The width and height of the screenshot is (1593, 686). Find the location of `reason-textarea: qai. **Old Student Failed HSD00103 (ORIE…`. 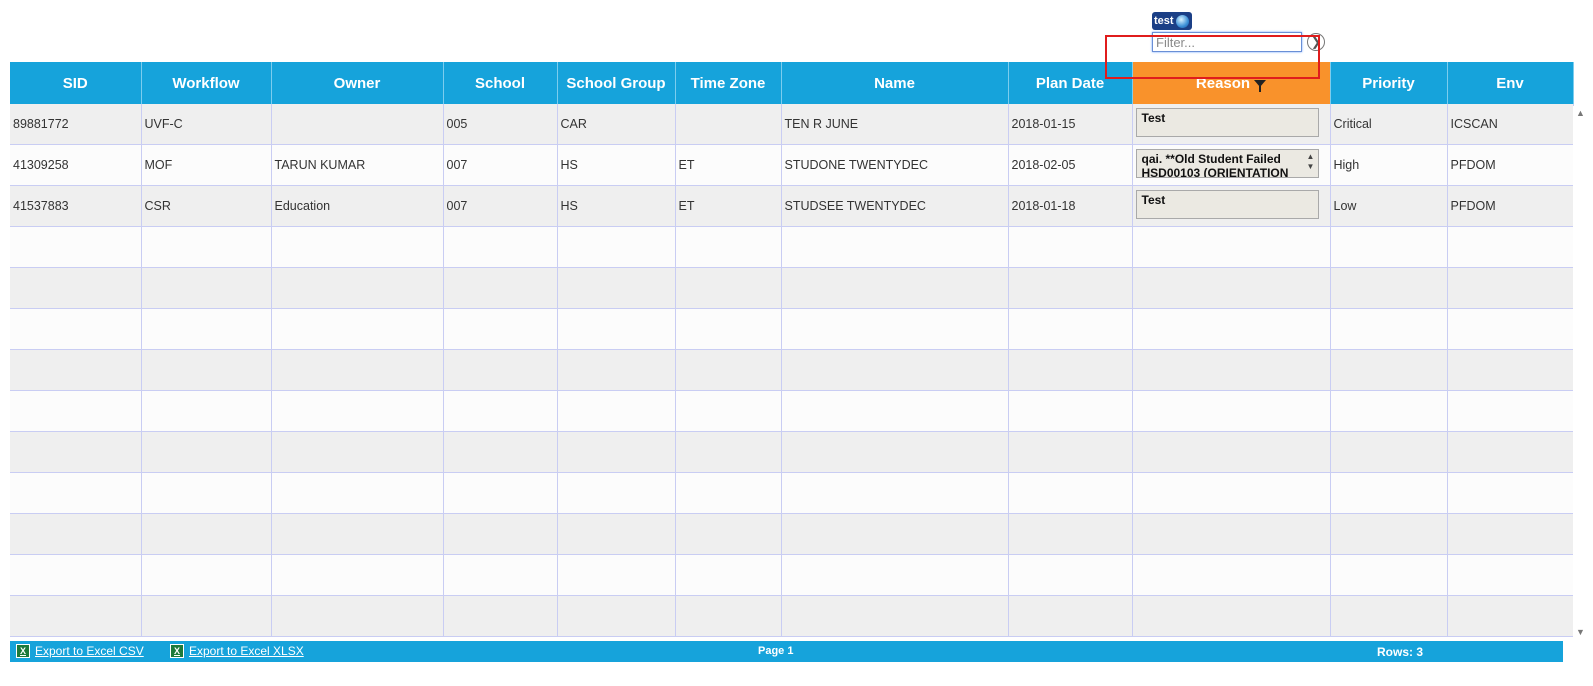

reason-textarea: qai. **Old Student Failed HSD00103 (ORIE… is located at coordinates (1227, 163).